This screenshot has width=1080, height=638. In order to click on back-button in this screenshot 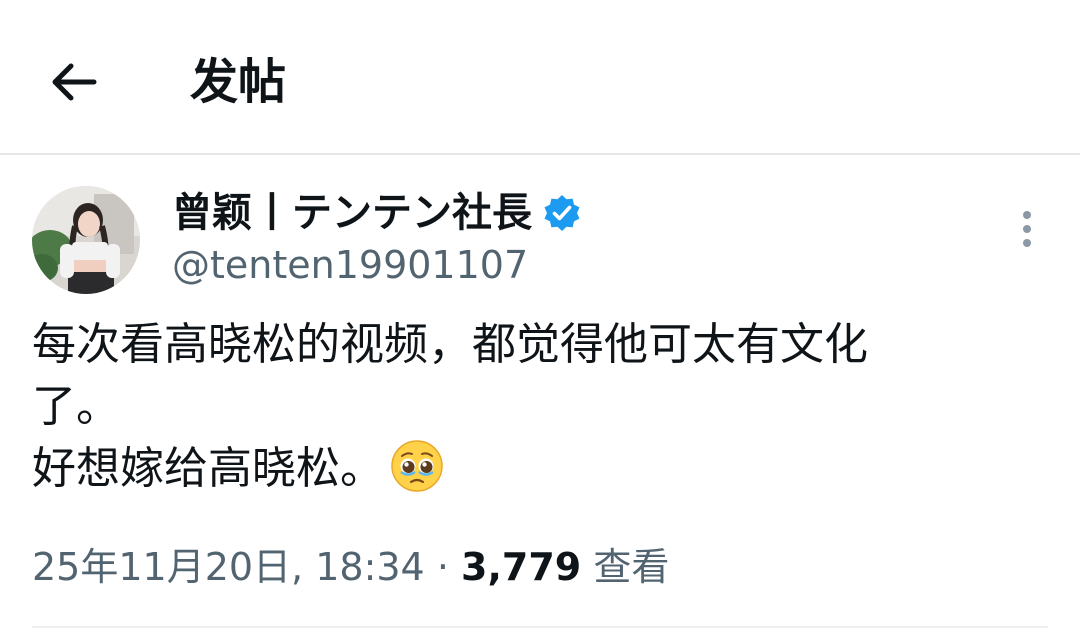, I will do `click(74, 82)`.